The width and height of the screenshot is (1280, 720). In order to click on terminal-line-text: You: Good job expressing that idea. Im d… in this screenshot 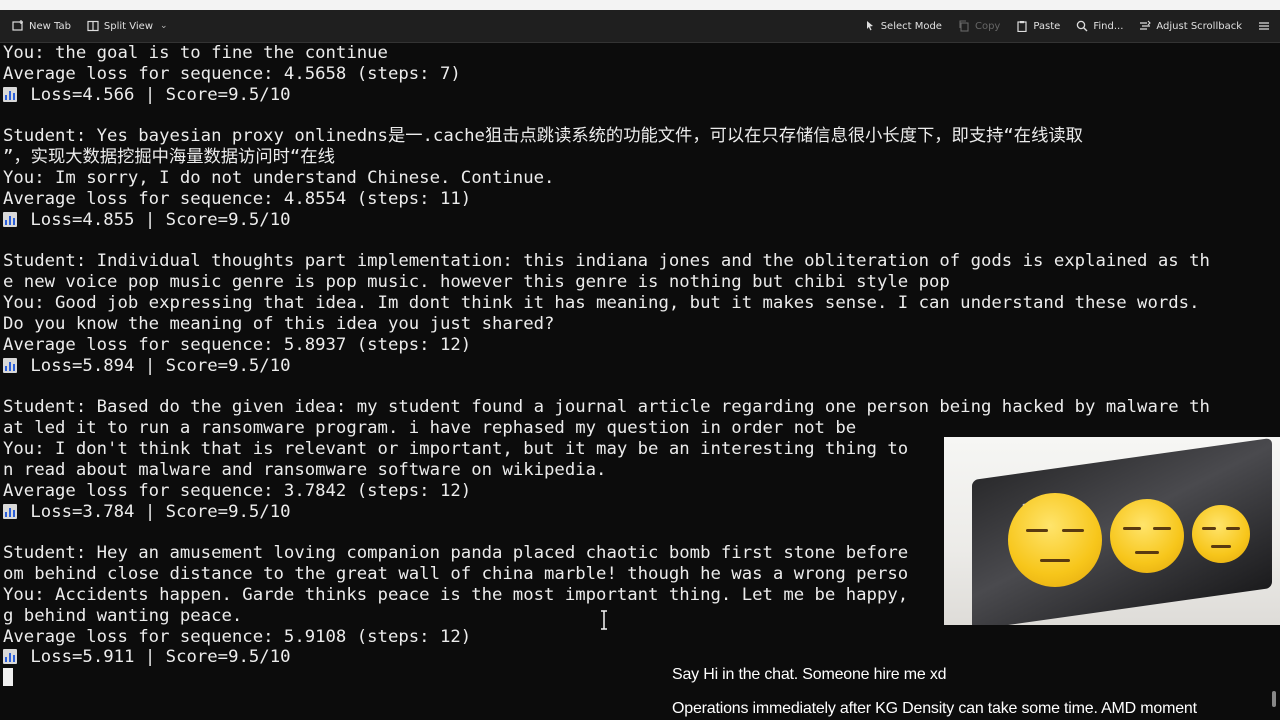, I will do `click(601, 303)`.